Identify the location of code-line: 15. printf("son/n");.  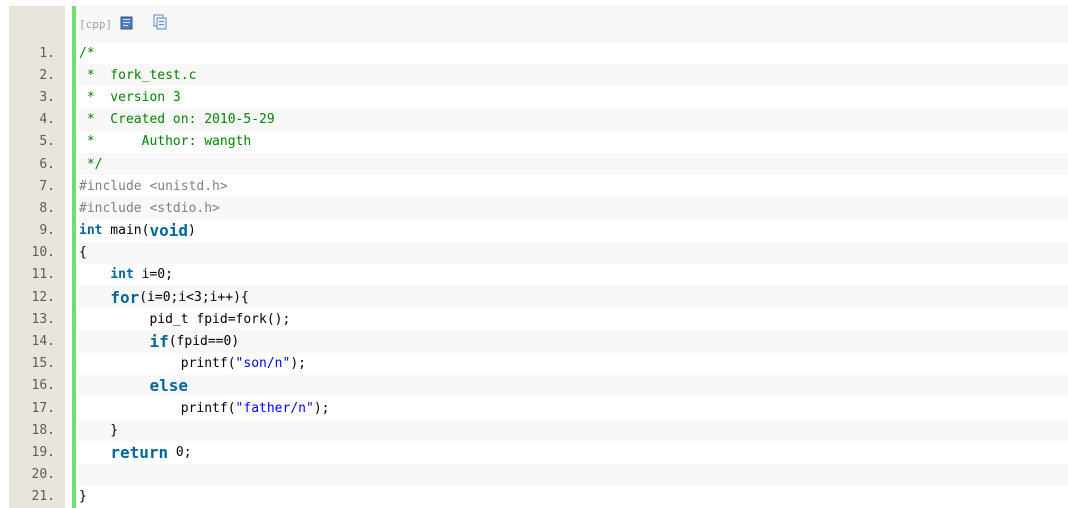
(538, 364).